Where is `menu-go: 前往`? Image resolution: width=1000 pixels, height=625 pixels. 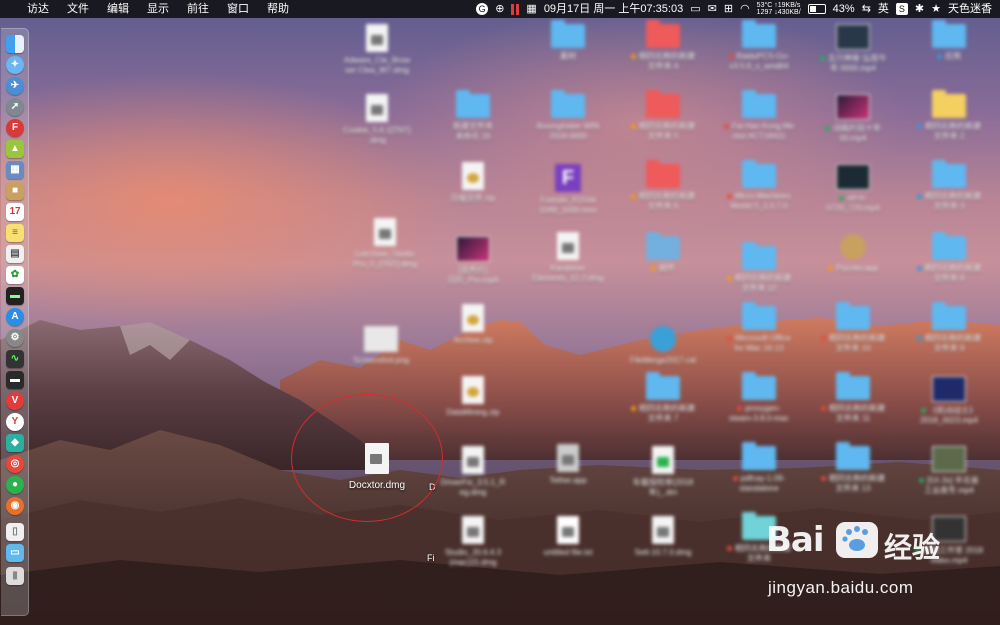
menu-go: 前往 is located at coordinates (198, 9).